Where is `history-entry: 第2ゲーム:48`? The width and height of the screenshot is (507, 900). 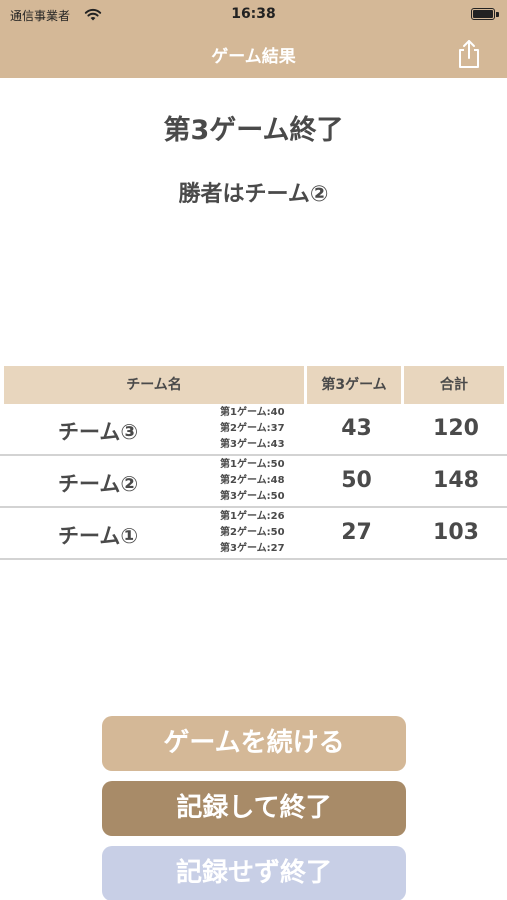 history-entry: 第2ゲーム:48 is located at coordinates (252, 480).